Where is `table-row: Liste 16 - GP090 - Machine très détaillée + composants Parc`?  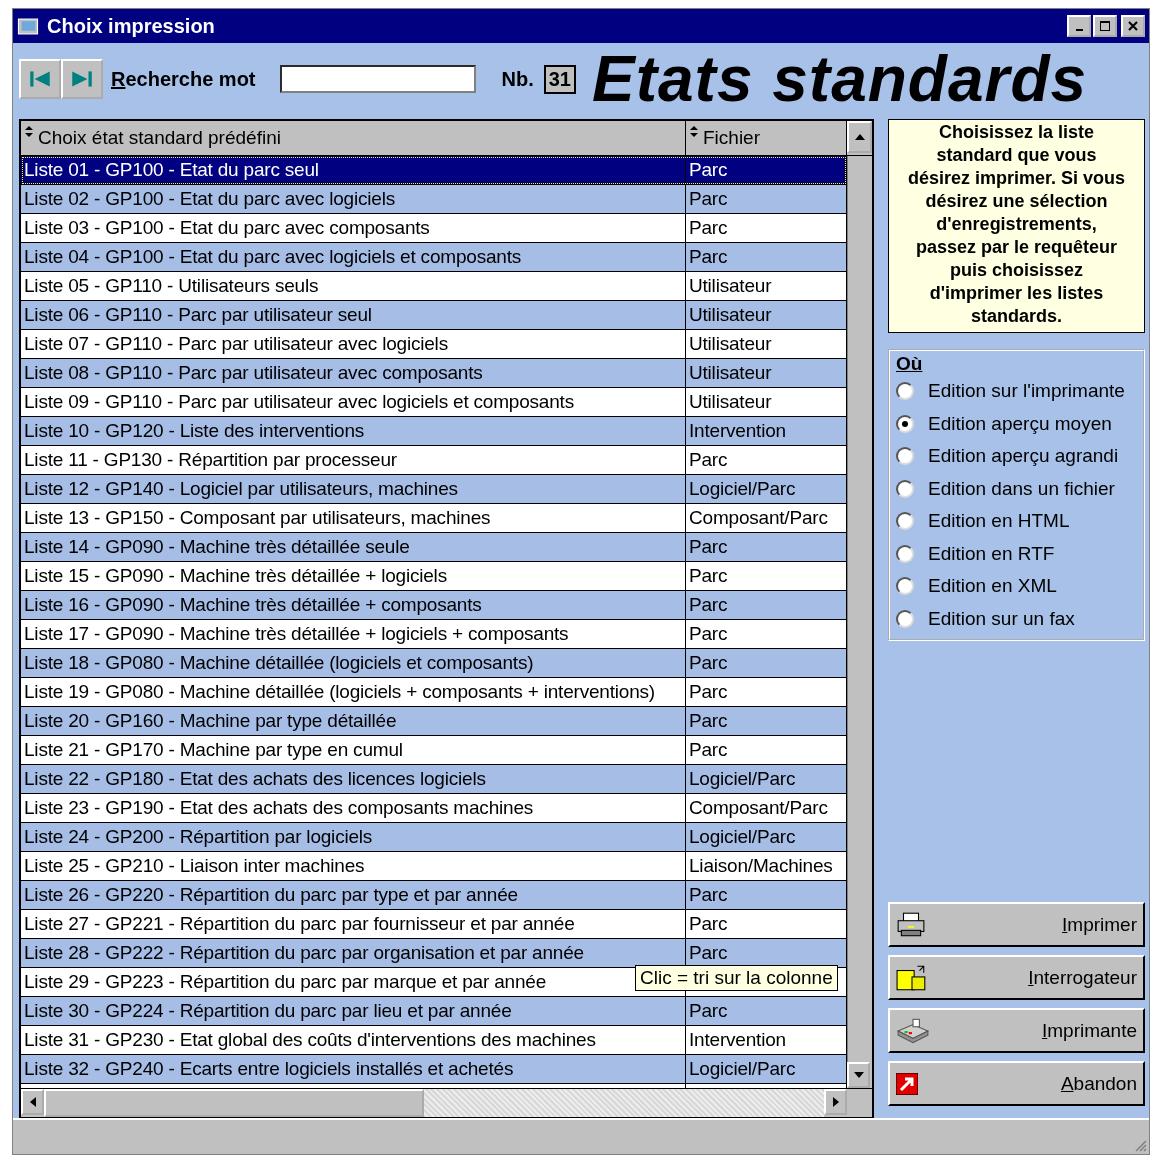
table-row: Liste 16 - GP090 - Machine très détaillée + composants Parc is located at coordinates (434, 605).